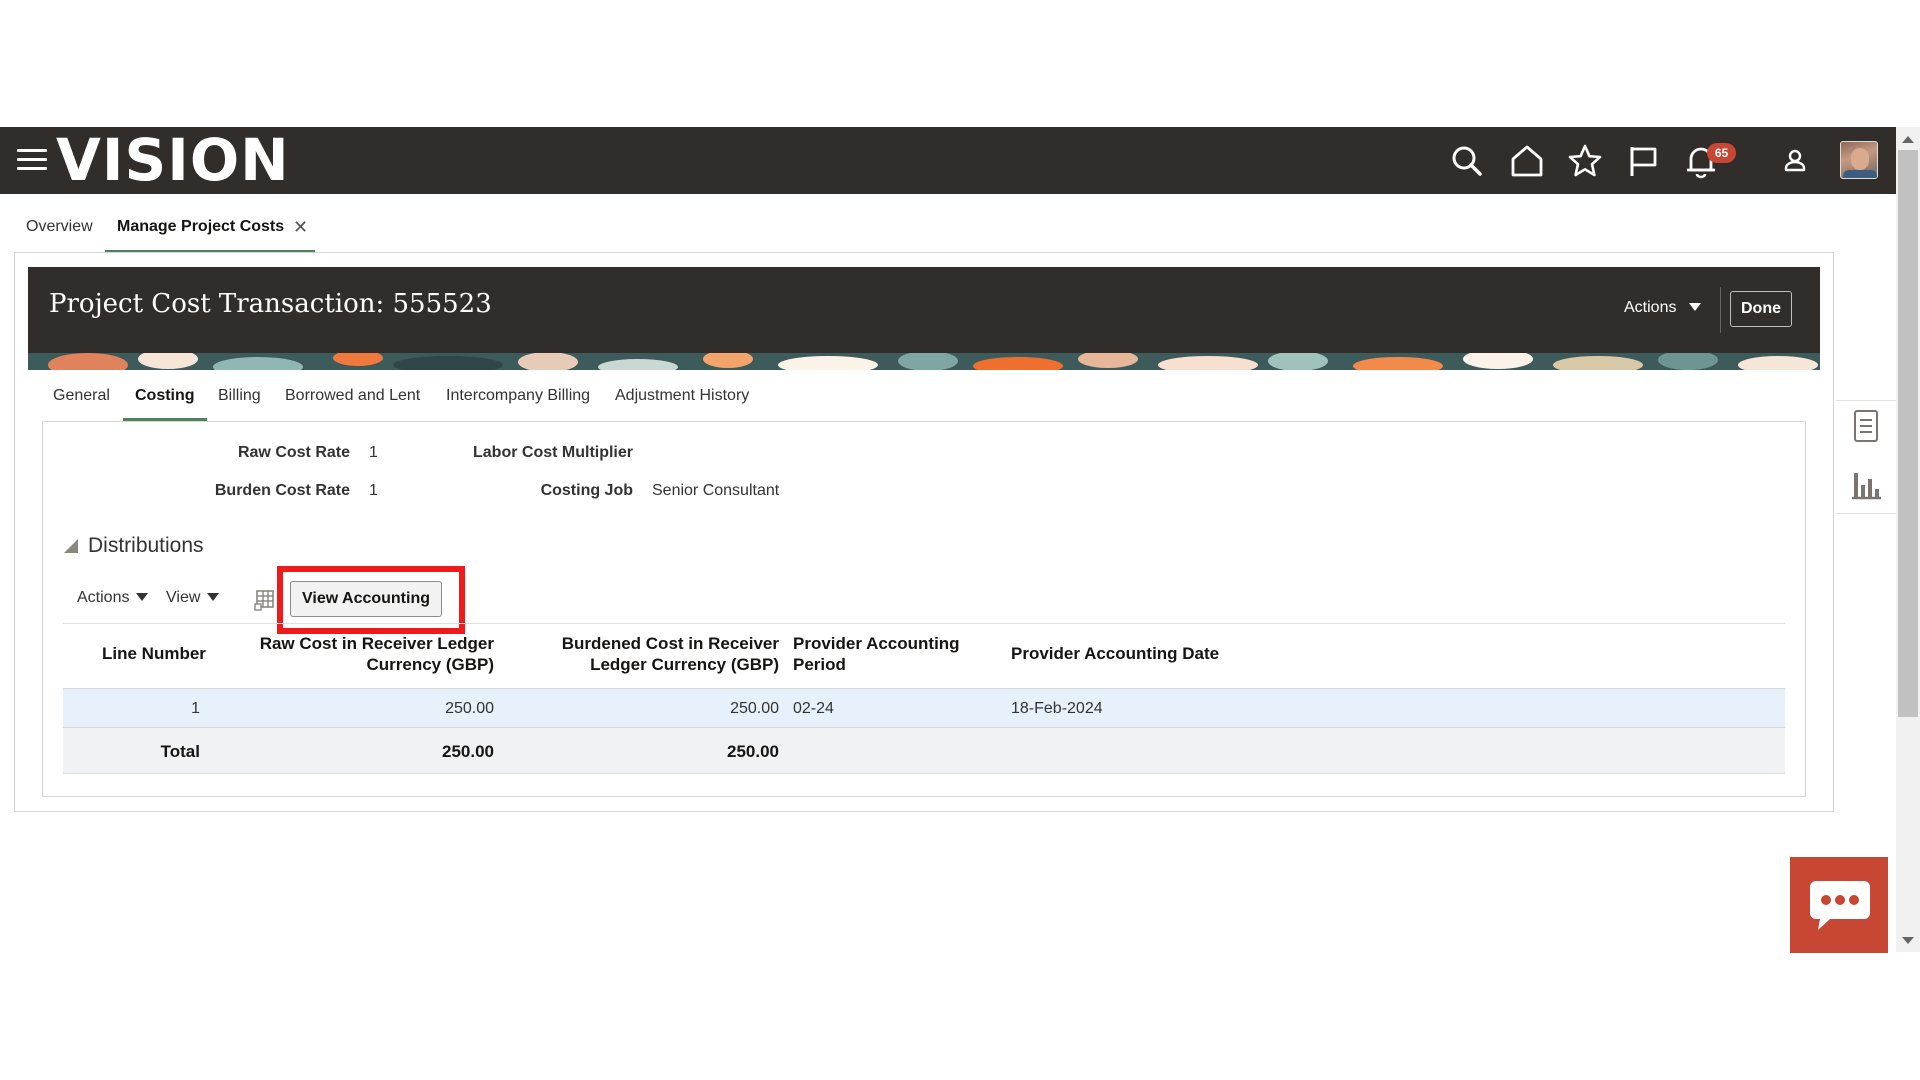 This screenshot has width=1920, height=1080. What do you see at coordinates (81, 396) in the screenshot?
I see `tab-general: General` at bounding box center [81, 396].